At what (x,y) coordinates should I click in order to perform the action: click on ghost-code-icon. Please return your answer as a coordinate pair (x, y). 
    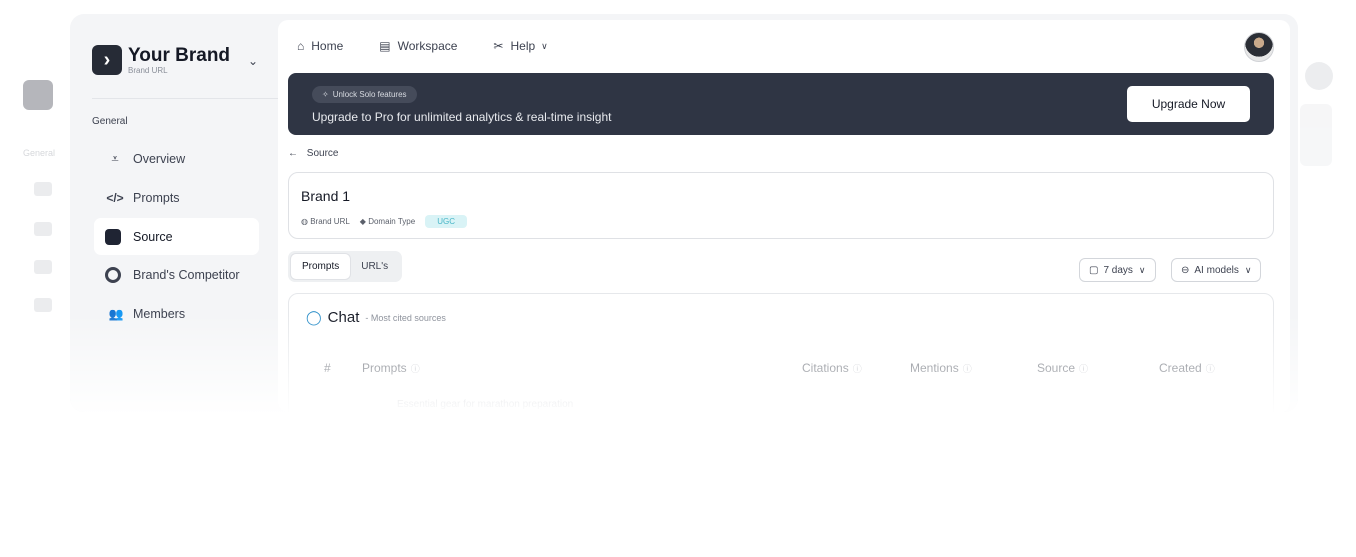
    Looking at the image, I should click on (43, 229).